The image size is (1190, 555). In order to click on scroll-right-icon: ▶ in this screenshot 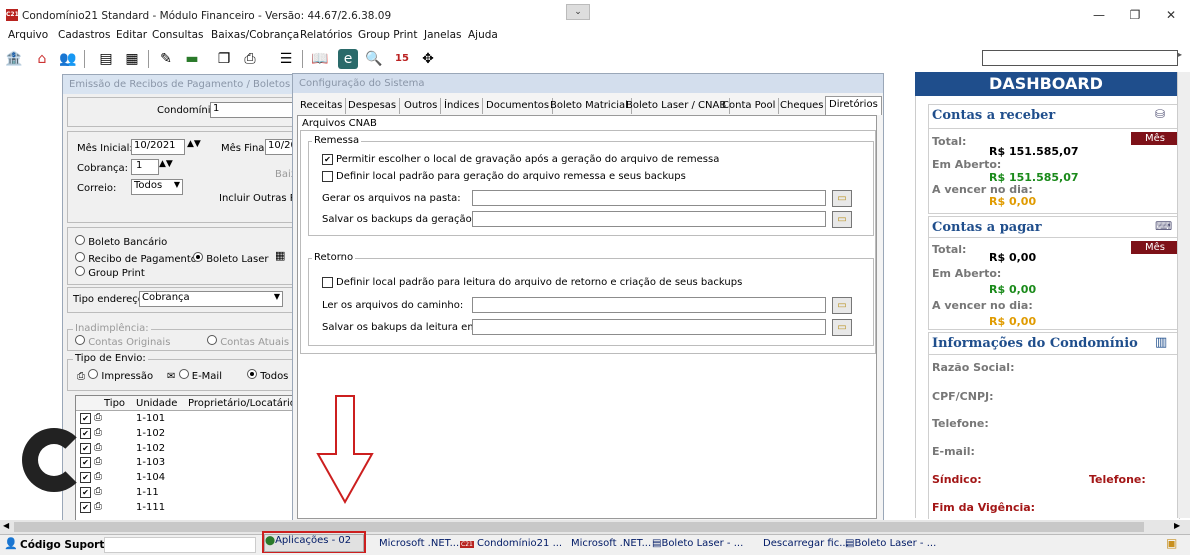, I will do `click(1177, 525)`.